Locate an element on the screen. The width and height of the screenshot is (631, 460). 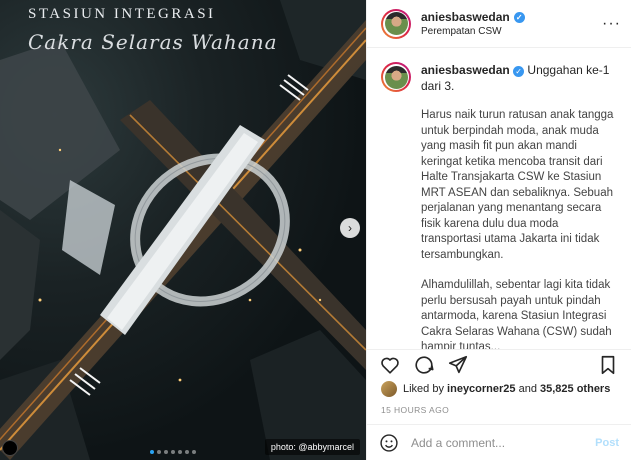
action-bar is located at coordinates (499, 364).